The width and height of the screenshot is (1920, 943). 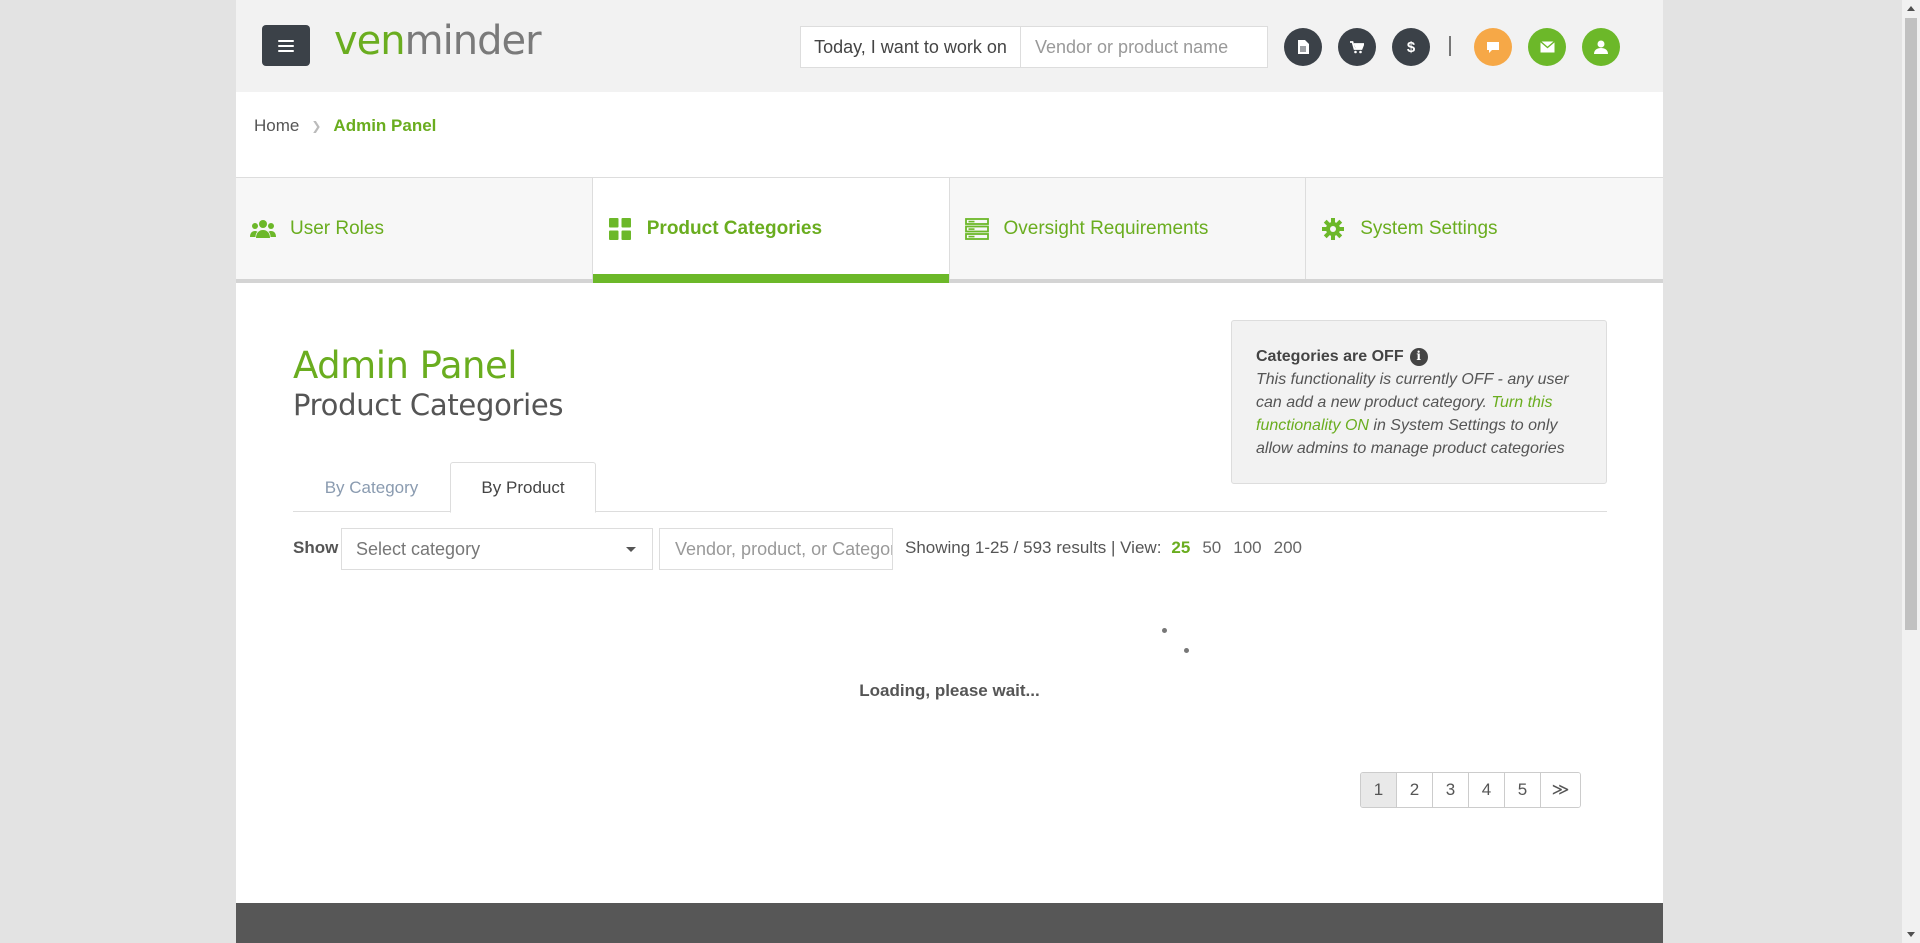 I want to click on hamburger-menu-button, so click(x=286, y=45).